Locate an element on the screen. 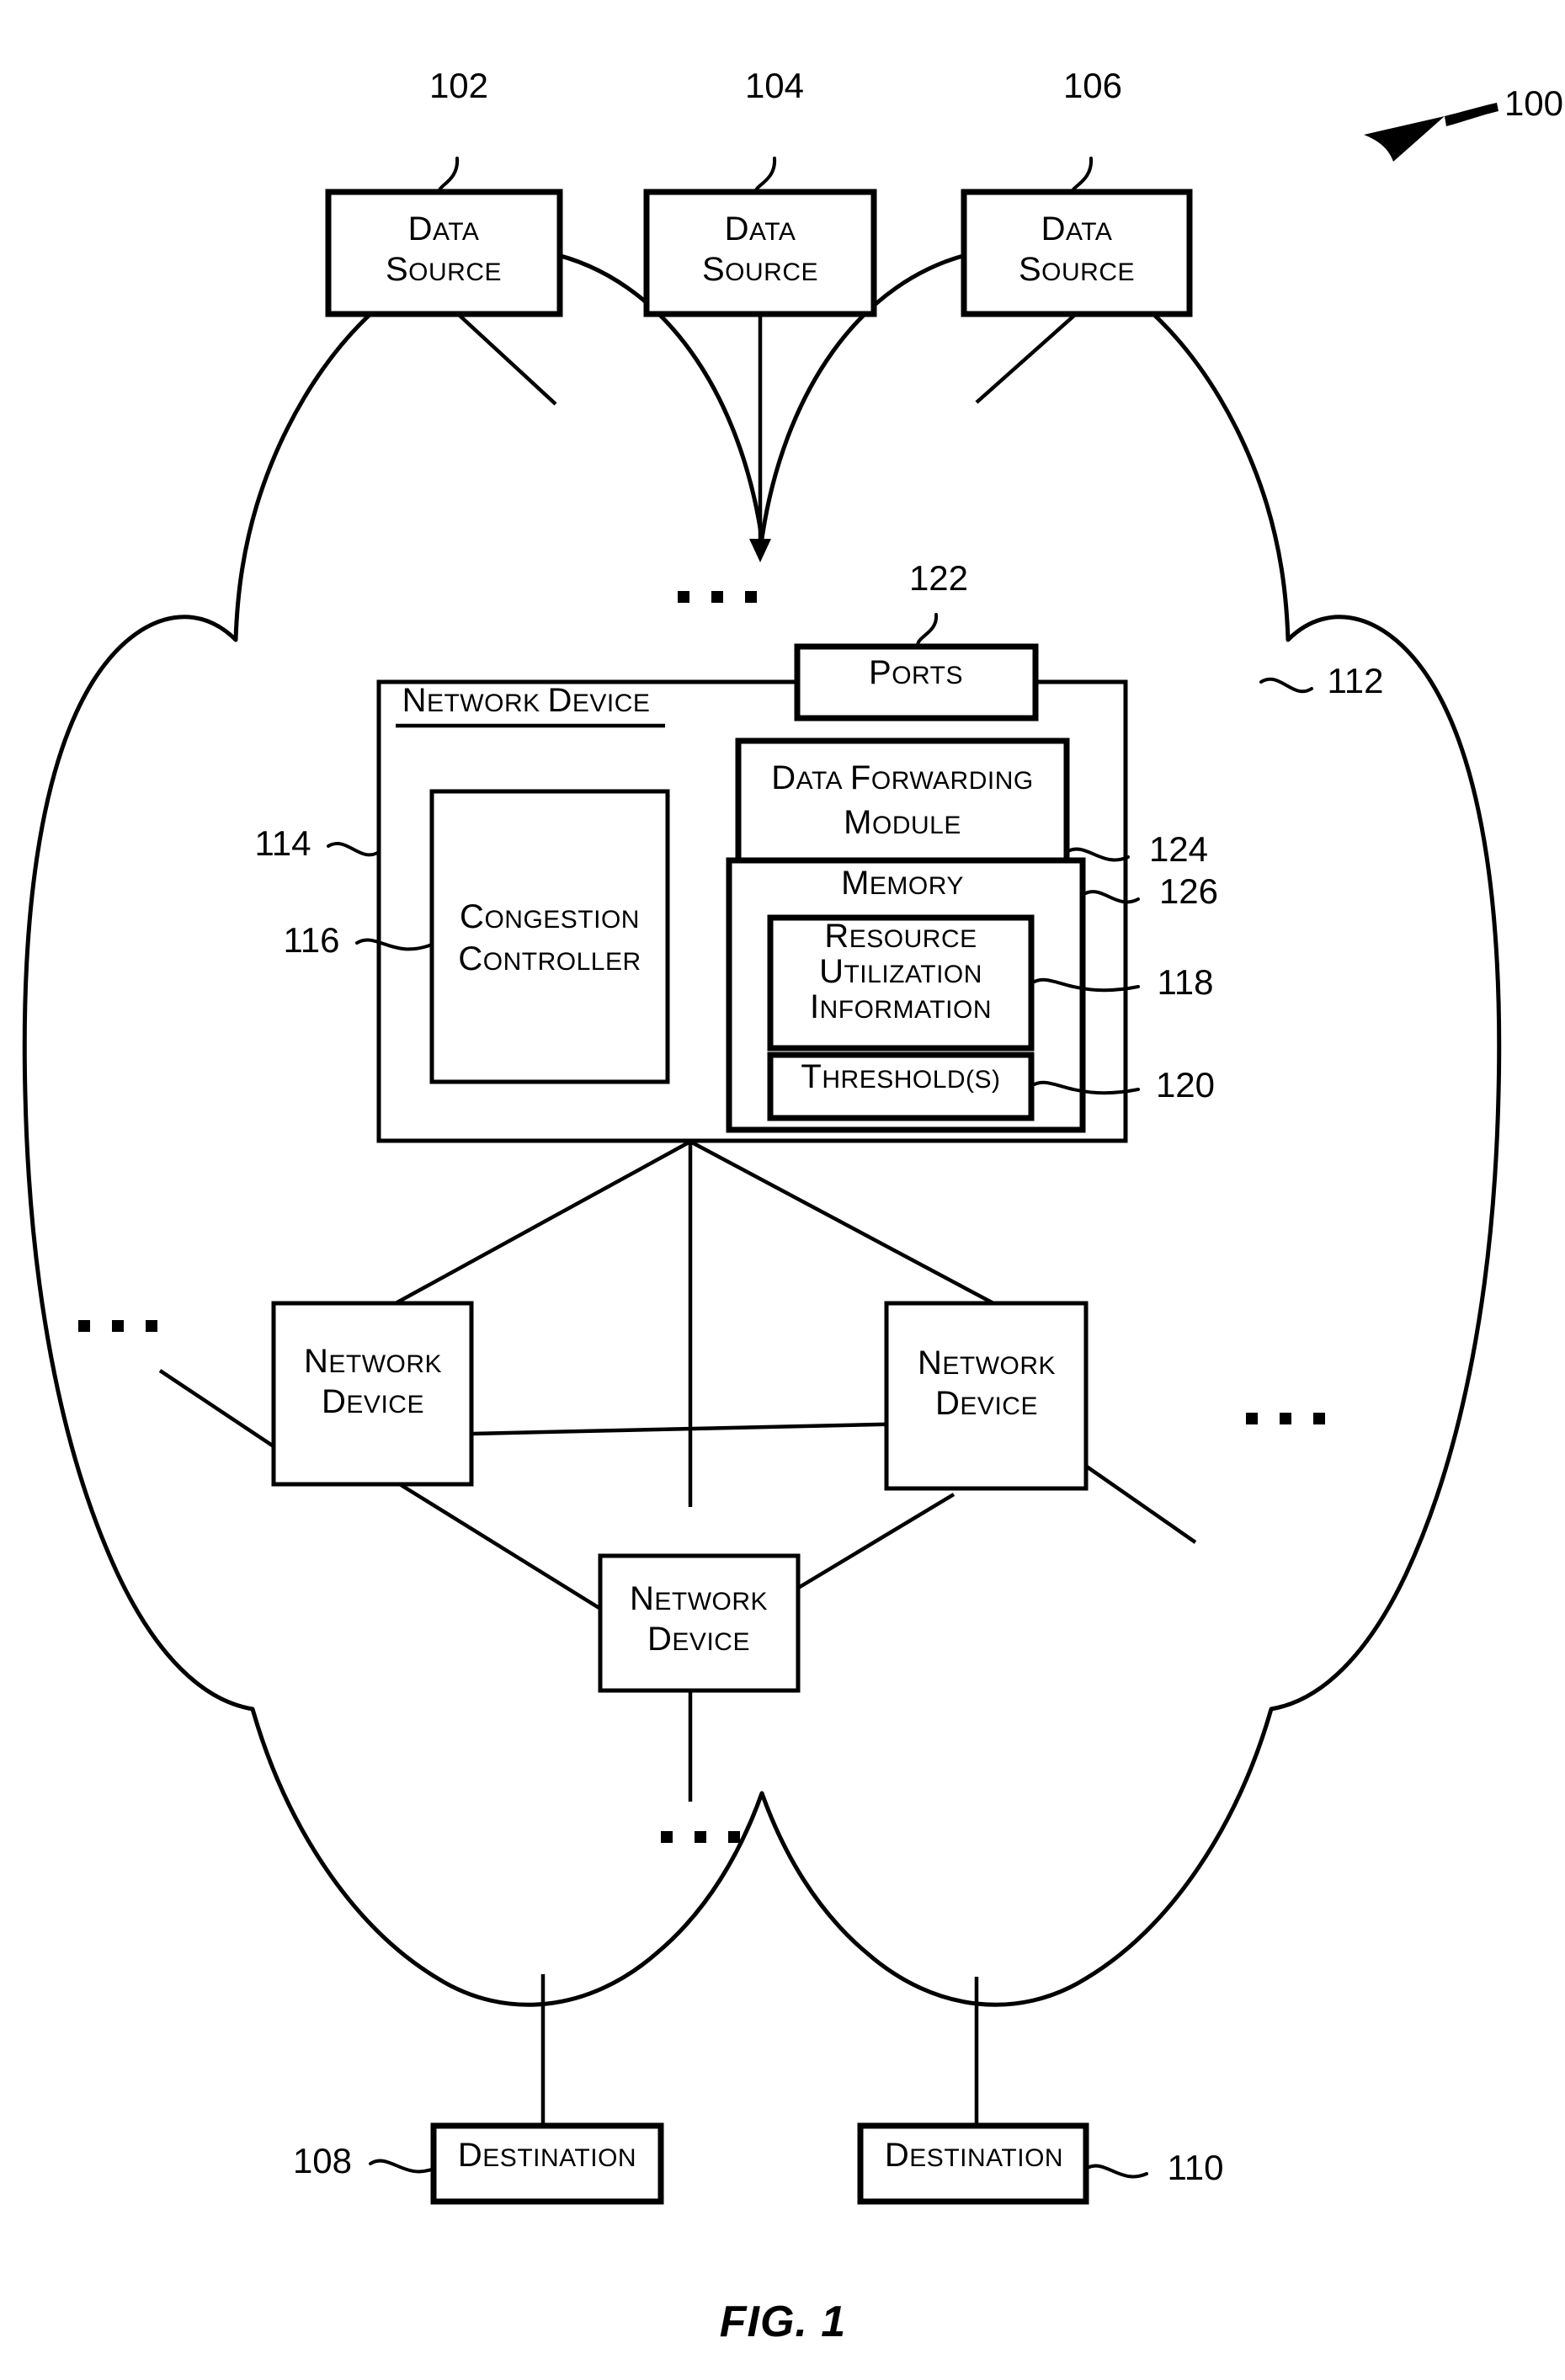 The image size is (1565, 2380). ref-number-114: 114 is located at coordinates (283, 843).